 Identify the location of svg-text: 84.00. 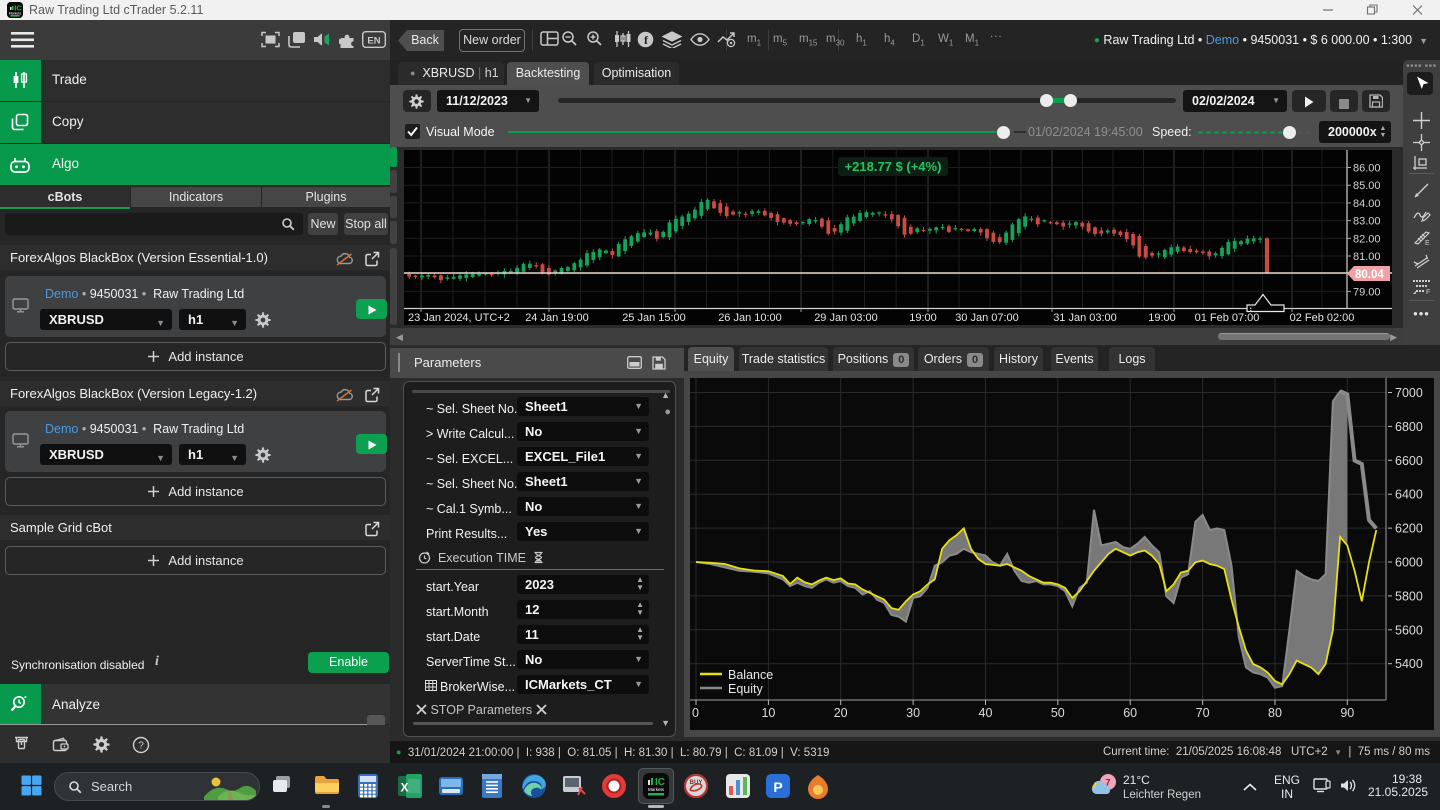
(1367, 204).